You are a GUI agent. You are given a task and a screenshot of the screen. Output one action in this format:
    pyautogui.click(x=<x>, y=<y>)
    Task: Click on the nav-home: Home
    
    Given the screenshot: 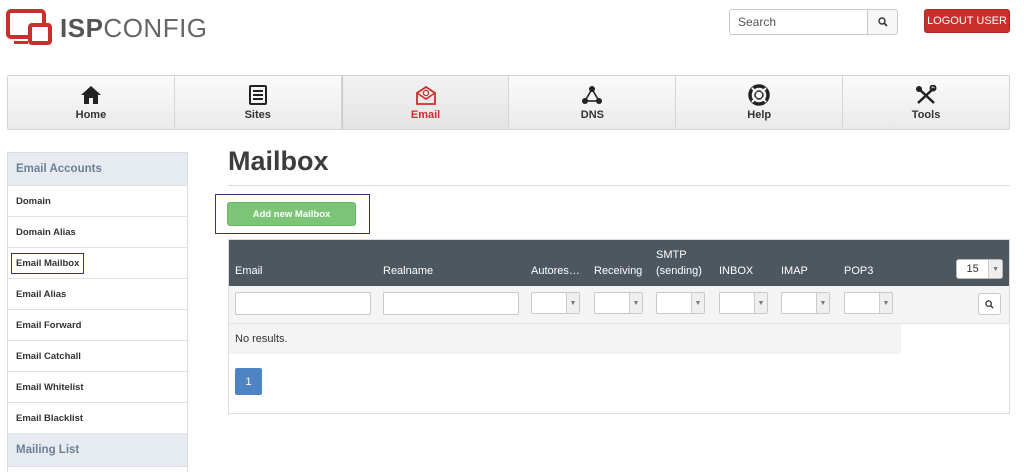 What is the action you would take?
    pyautogui.click(x=91, y=102)
    